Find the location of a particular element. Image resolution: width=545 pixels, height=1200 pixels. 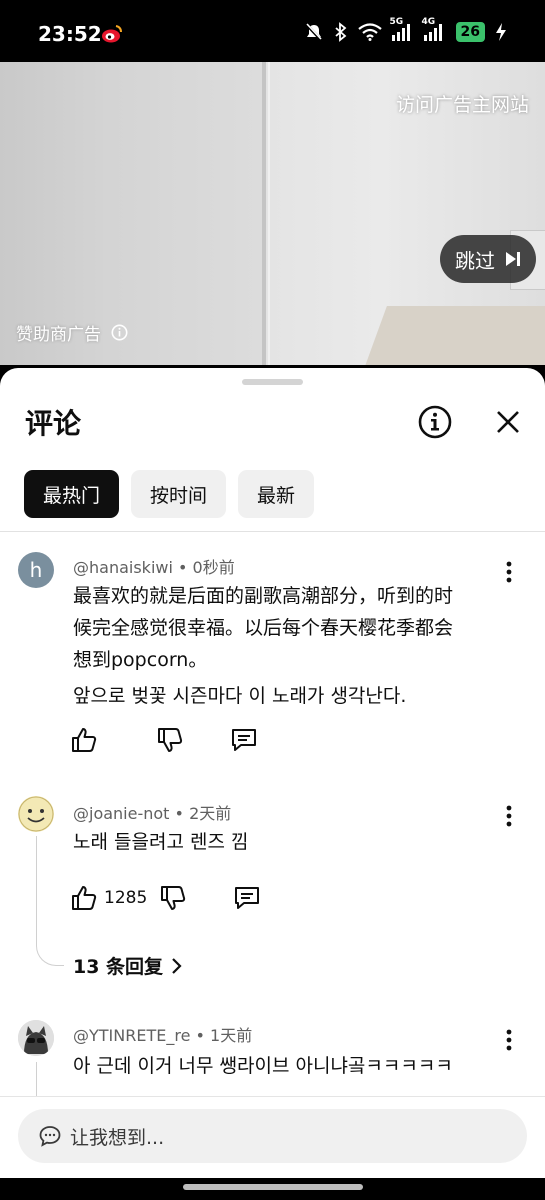

thread-line is located at coordinates (50, 901).